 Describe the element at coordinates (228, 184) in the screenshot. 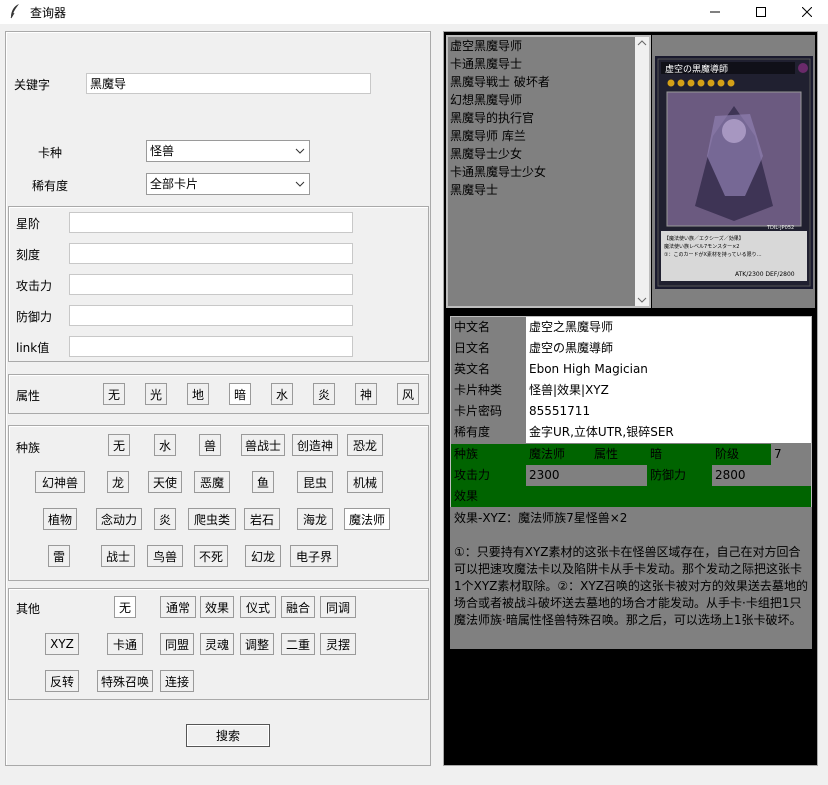

I see `rarity-select: 全部卡片` at that location.